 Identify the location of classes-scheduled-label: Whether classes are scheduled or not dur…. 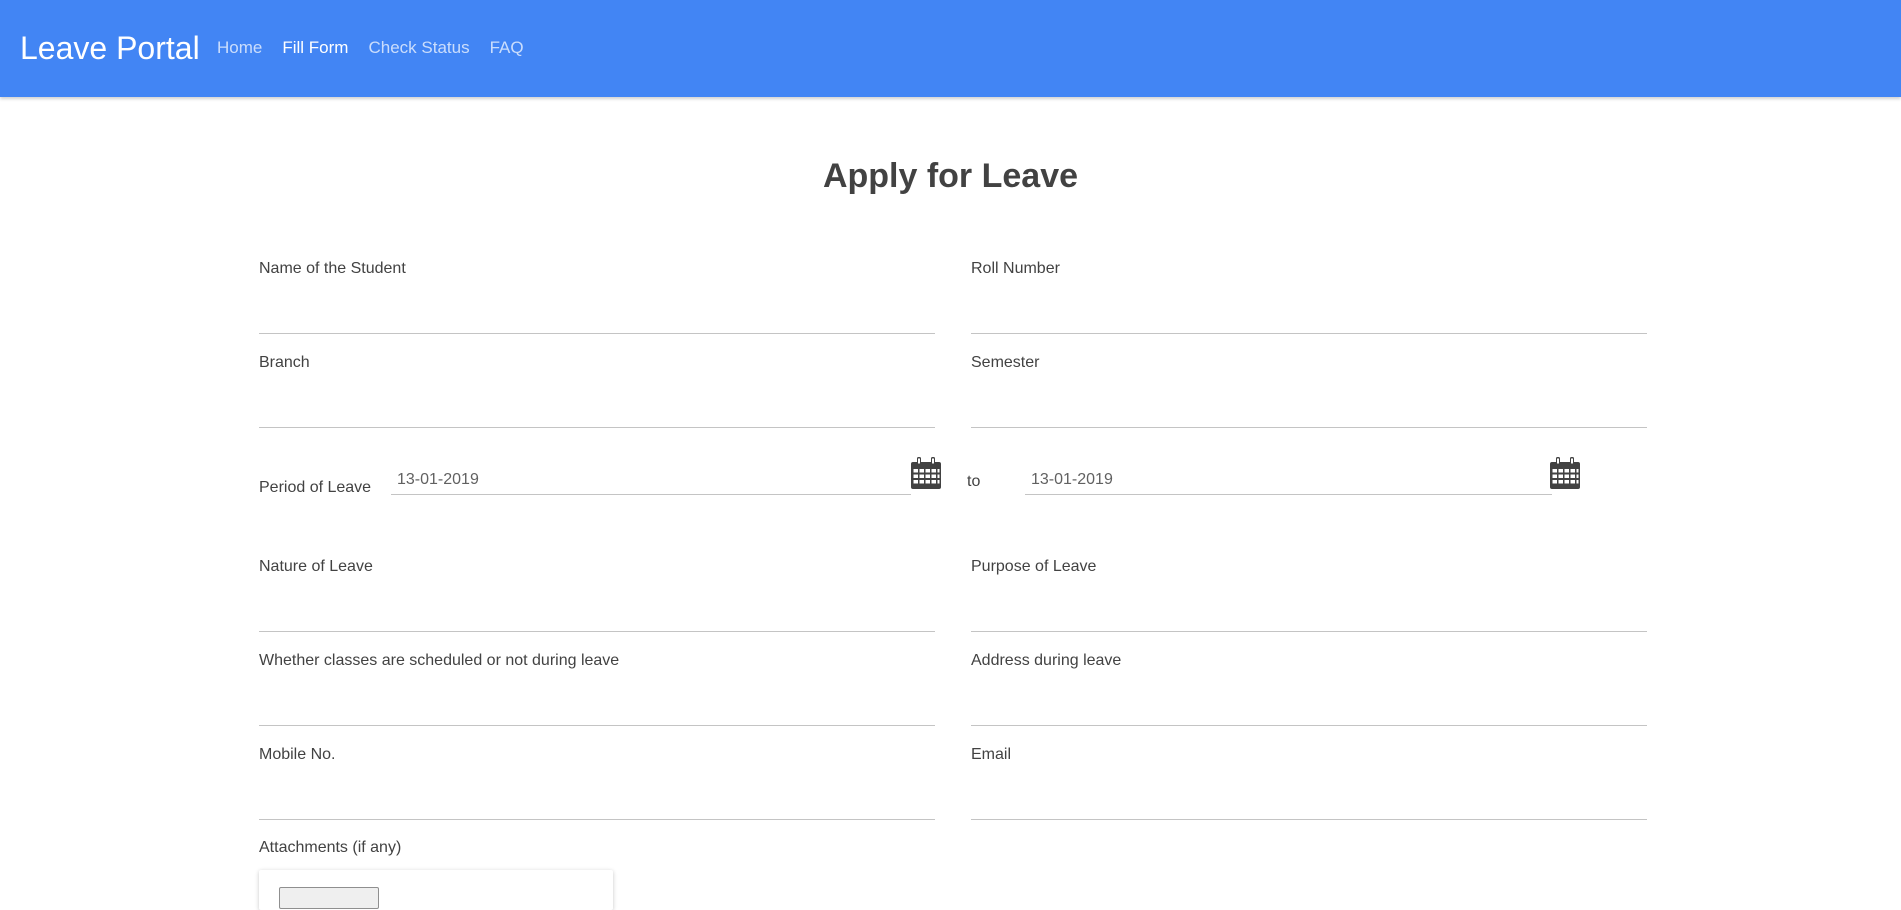
(439, 660).